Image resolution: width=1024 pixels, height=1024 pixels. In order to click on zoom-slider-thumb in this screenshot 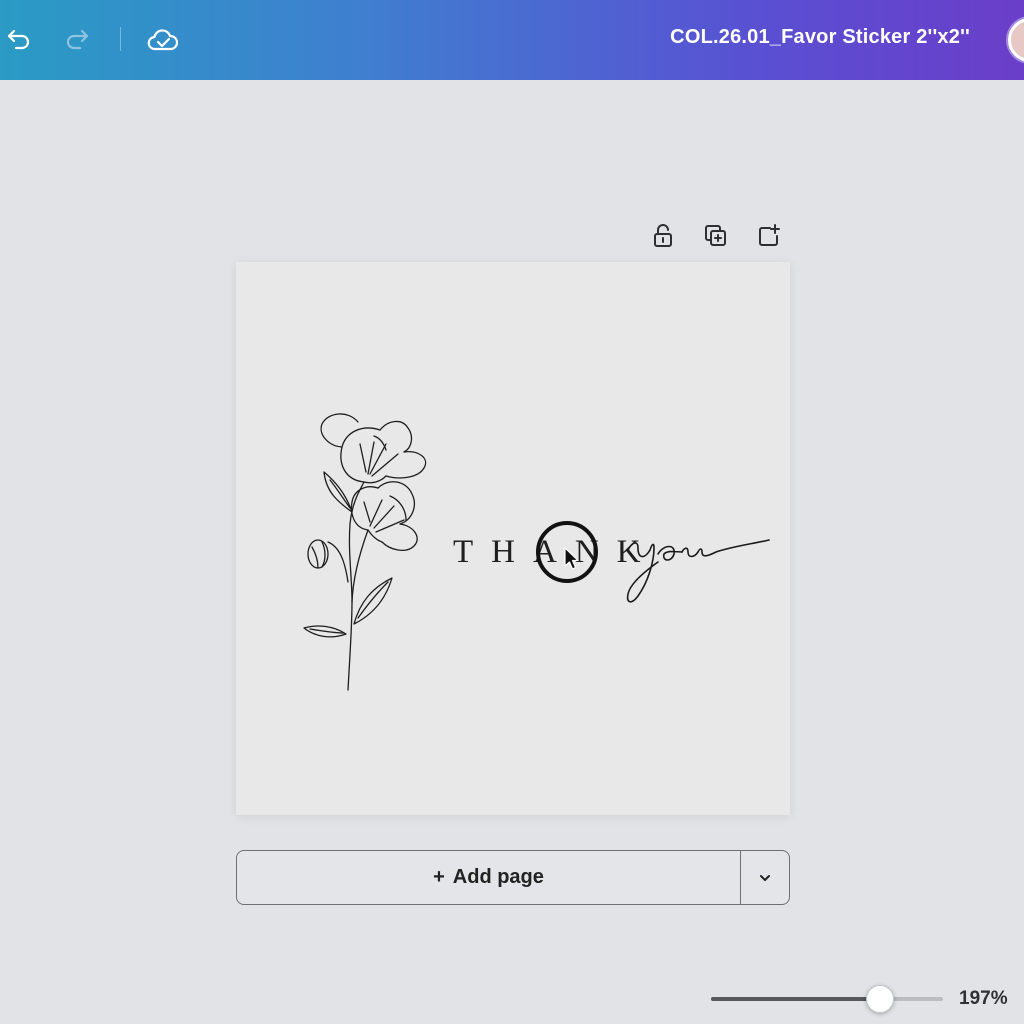, I will do `click(880, 999)`.